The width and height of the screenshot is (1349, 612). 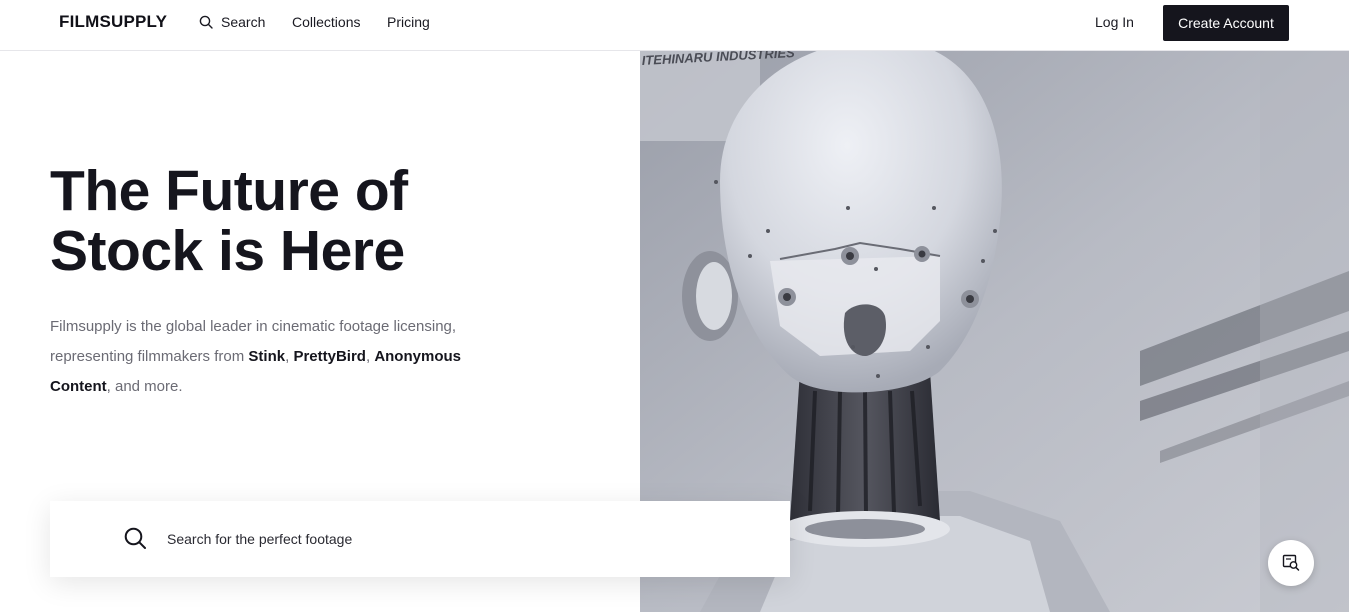 What do you see at coordinates (227, 251) in the screenshot?
I see `hero-title-line-2: Stock is Here` at bounding box center [227, 251].